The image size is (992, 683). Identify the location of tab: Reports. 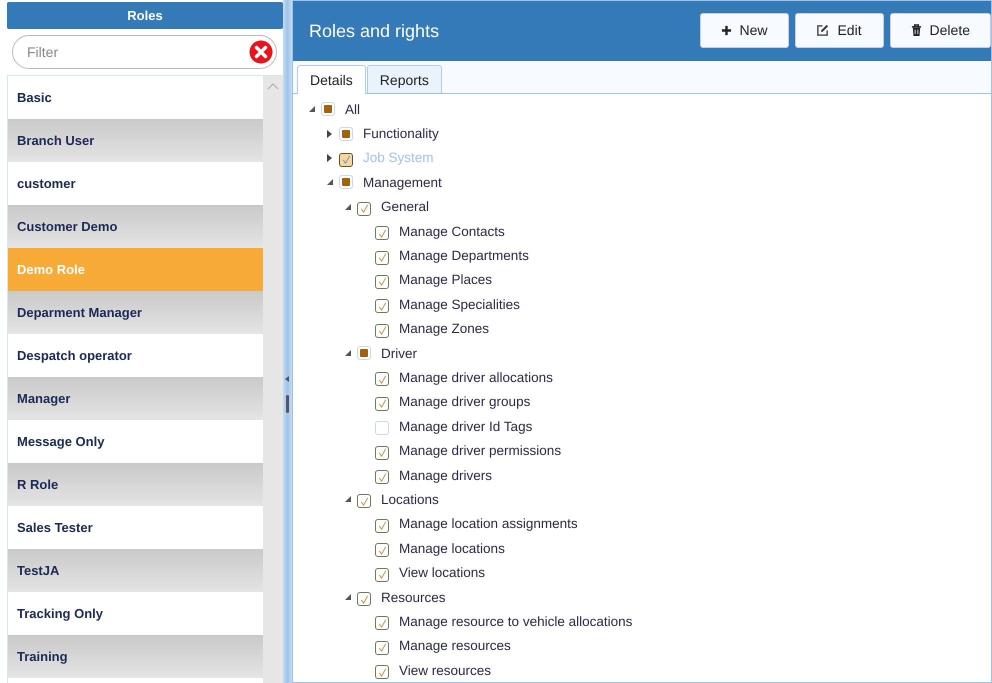
(404, 79).